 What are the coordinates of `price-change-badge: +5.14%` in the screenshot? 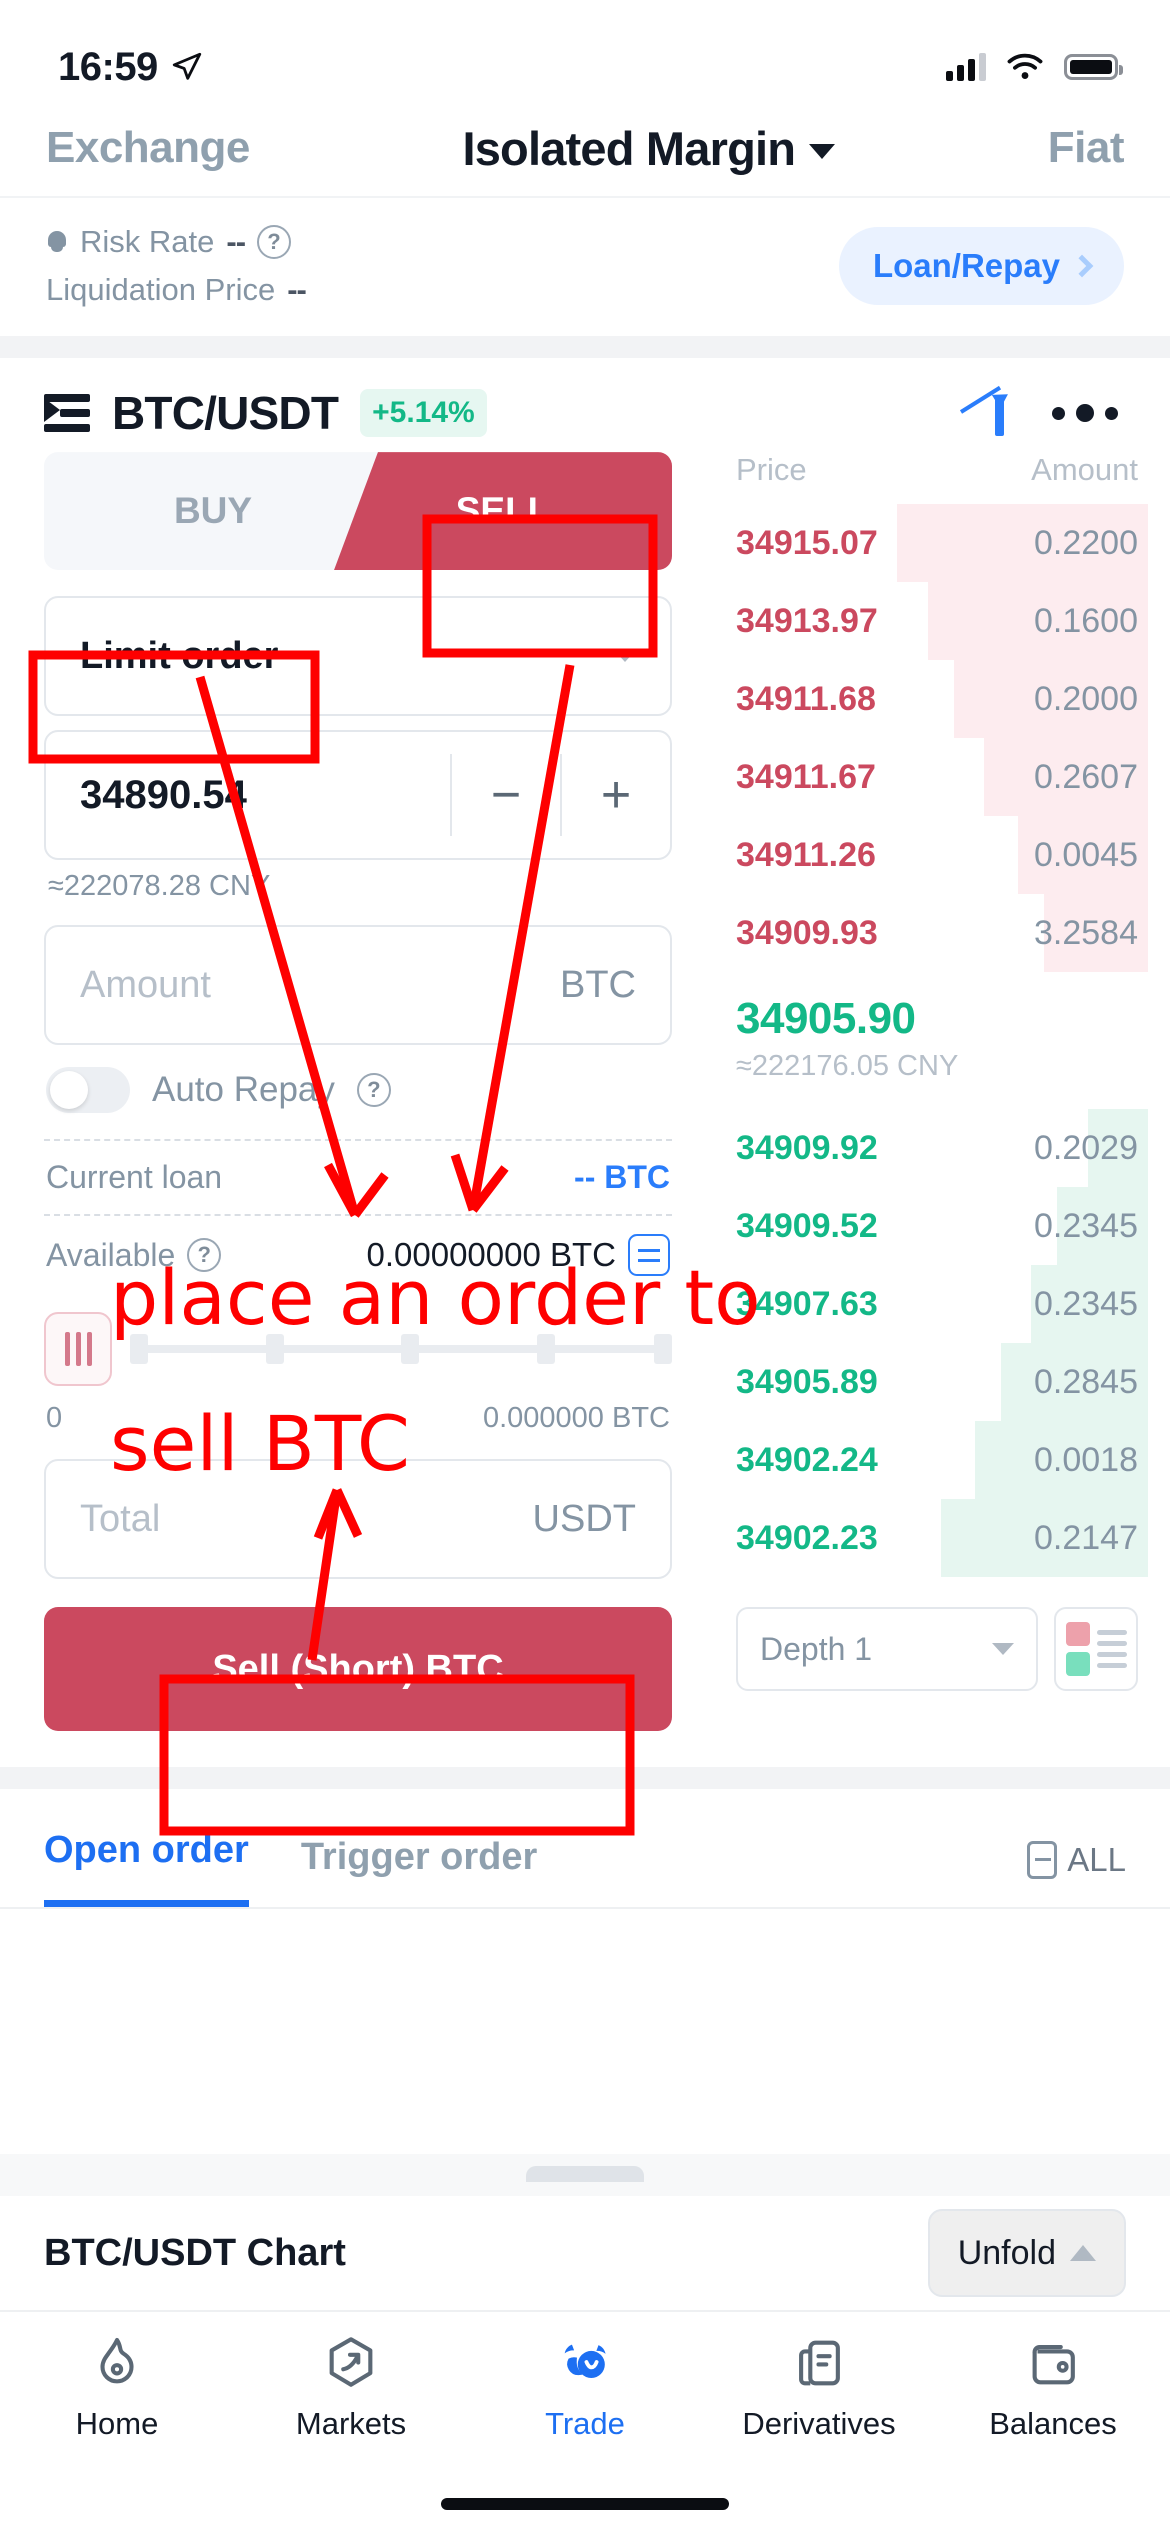 It's located at (423, 413).